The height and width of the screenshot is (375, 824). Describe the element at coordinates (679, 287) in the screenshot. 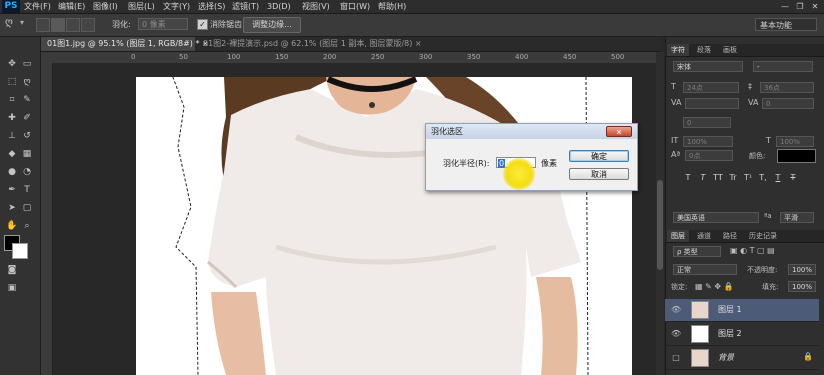

I see `lock-label: 锁定:` at that location.